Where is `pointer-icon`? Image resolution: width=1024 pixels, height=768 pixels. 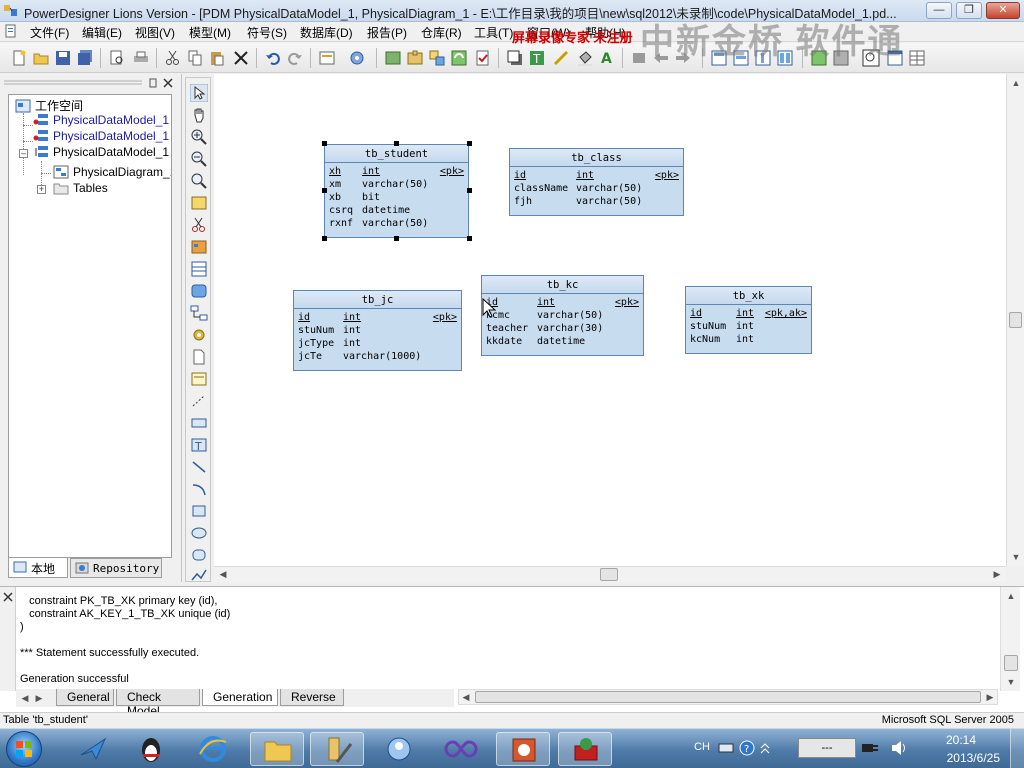 pointer-icon is located at coordinates (199, 93).